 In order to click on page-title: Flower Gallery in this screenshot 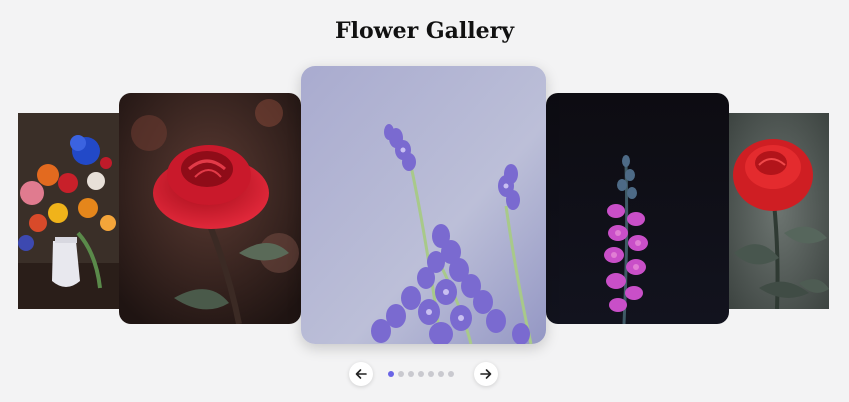, I will do `click(424, 31)`.